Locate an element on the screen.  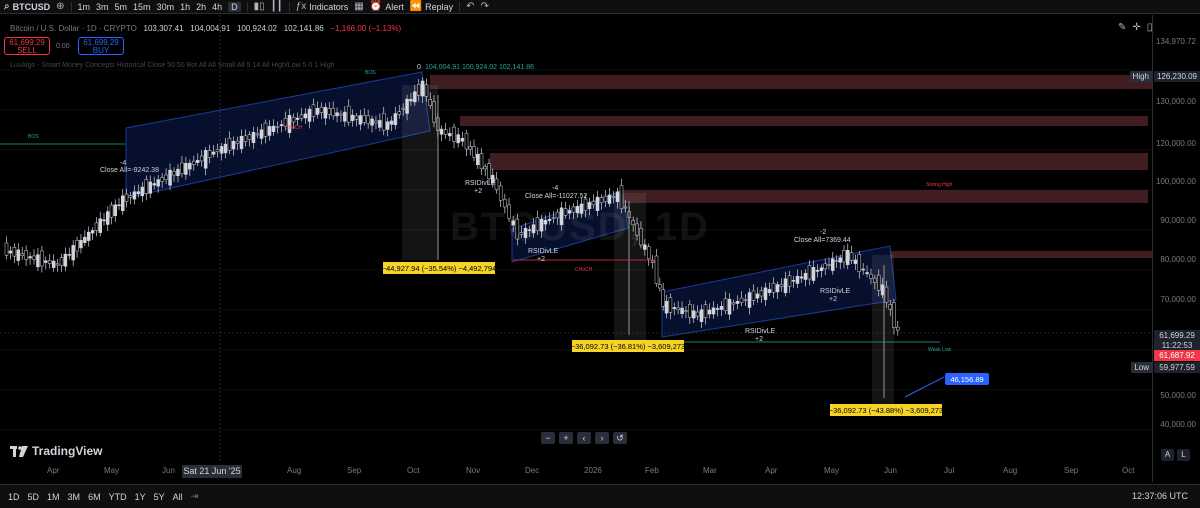
range-1m: 1M is located at coordinates (53, 497).